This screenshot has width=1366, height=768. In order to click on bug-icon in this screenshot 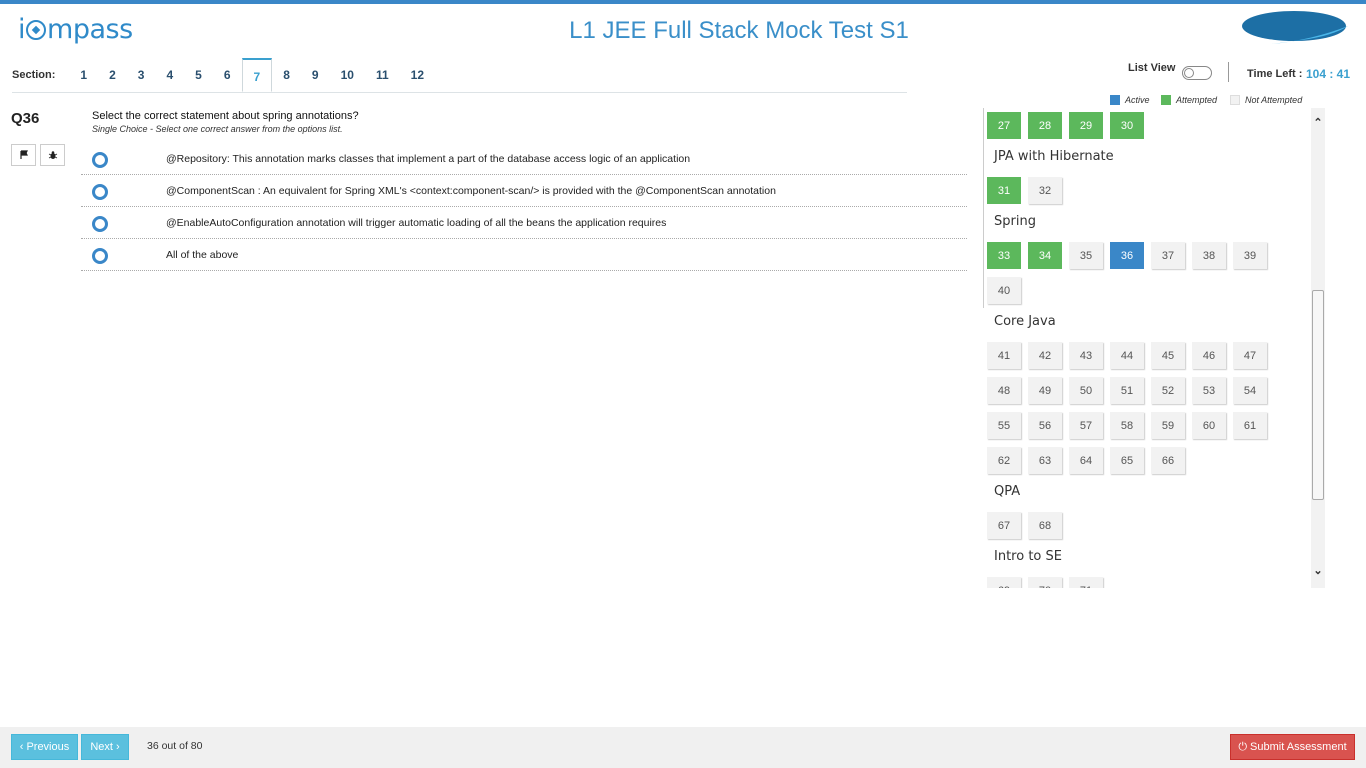, I will do `click(52, 155)`.